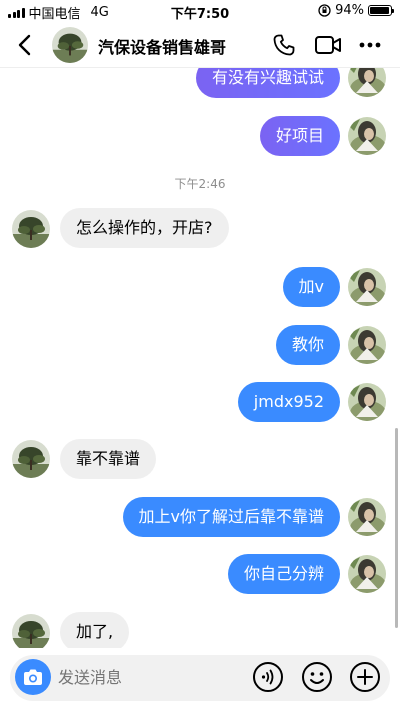 This screenshot has height=711, width=400. What do you see at coordinates (299, 136) in the screenshot?
I see `message-bubble: 好项目` at bounding box center [299, 136].